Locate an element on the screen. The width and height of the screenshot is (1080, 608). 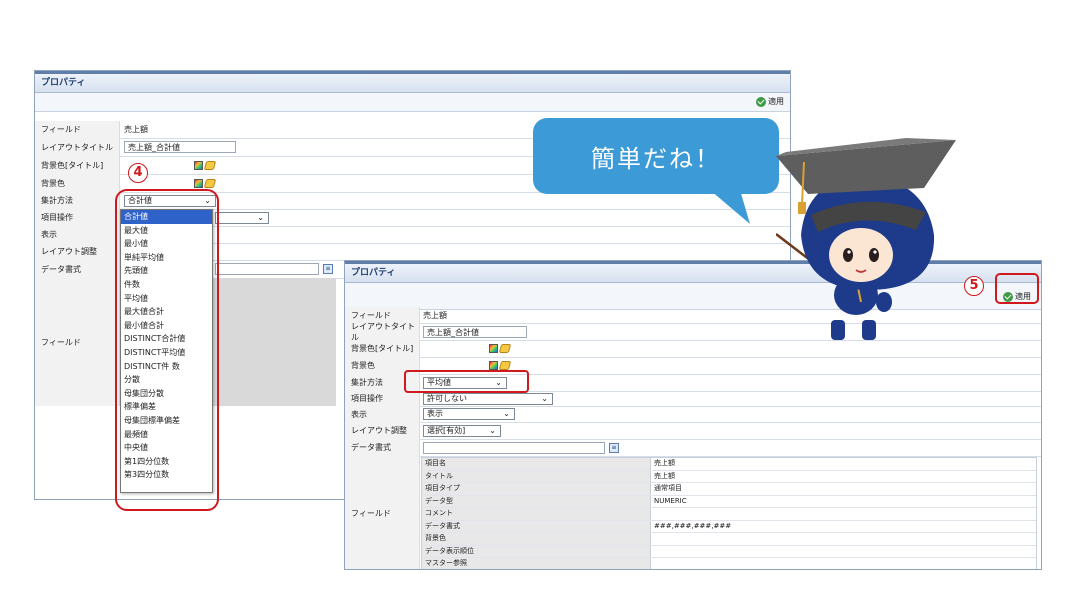
field-table-key: 背景色 is located at coordinates (536, 539).